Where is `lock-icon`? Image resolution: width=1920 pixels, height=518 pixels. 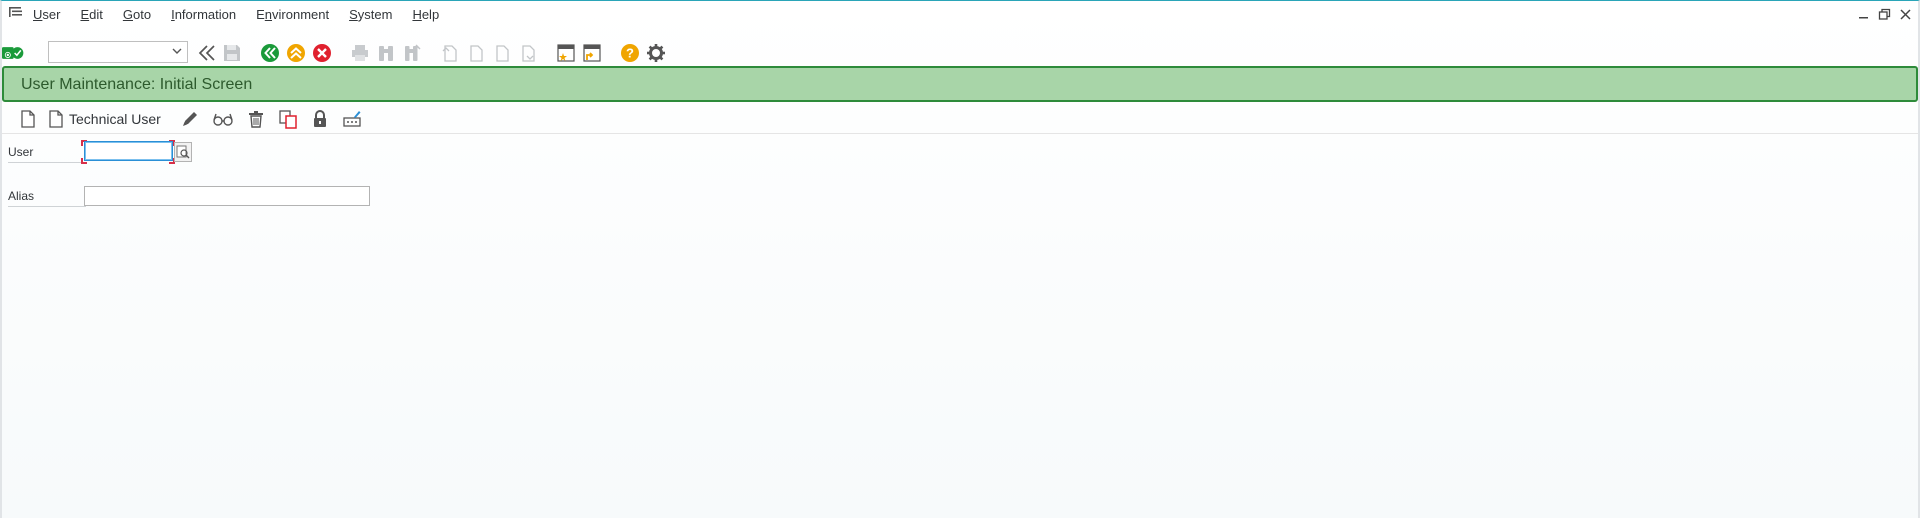 lock-icon is located at coordinates (320, 118).